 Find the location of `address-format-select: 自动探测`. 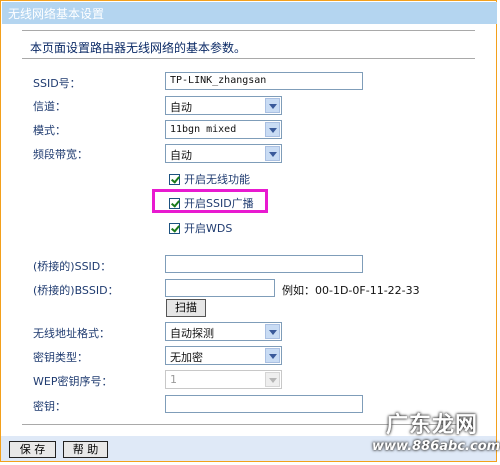

address-format-select: 自动探测 is located at coordinates (223, 331).